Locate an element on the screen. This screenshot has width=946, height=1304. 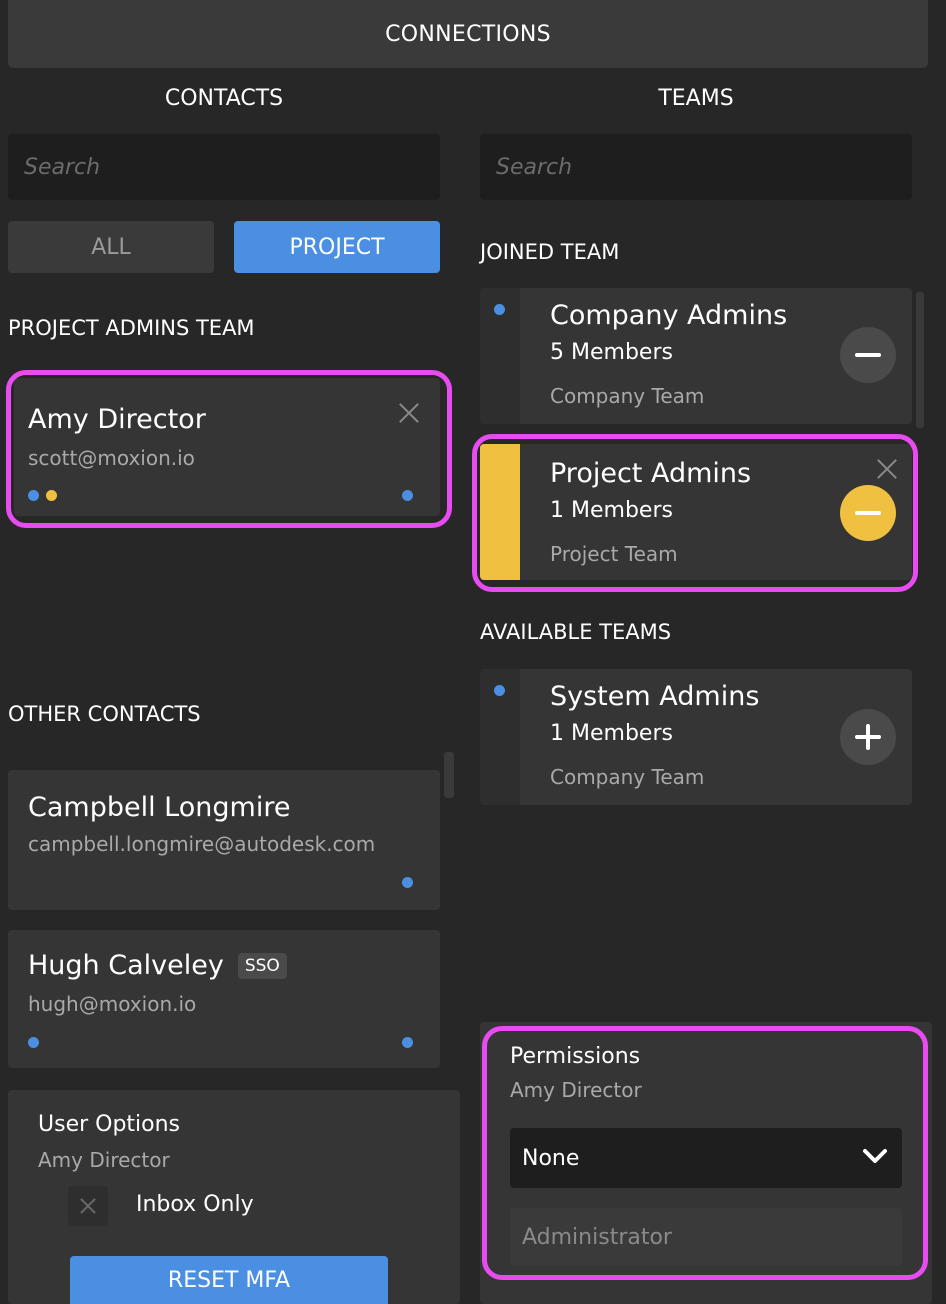
team-stripe is located at coordinates (500, 512).